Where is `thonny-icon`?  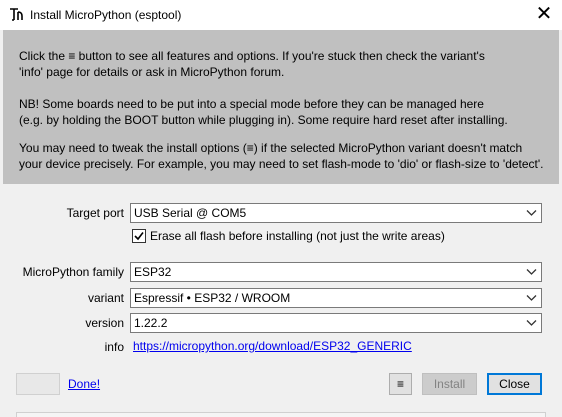 thonny-icon is located at coordinates (16, 14).